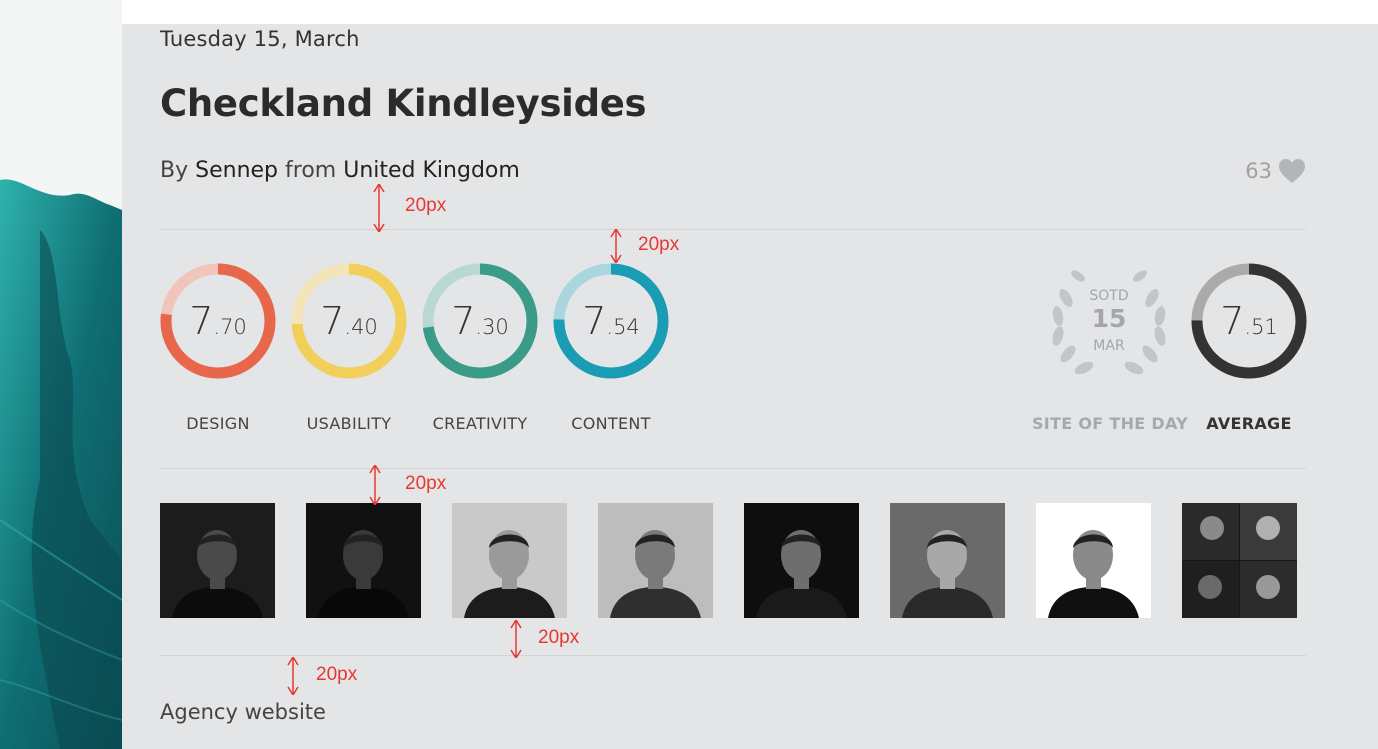 This screenshot has height=749, width=1378. I want to click on date-label: Tuesday 15, March, so click(260, 39).